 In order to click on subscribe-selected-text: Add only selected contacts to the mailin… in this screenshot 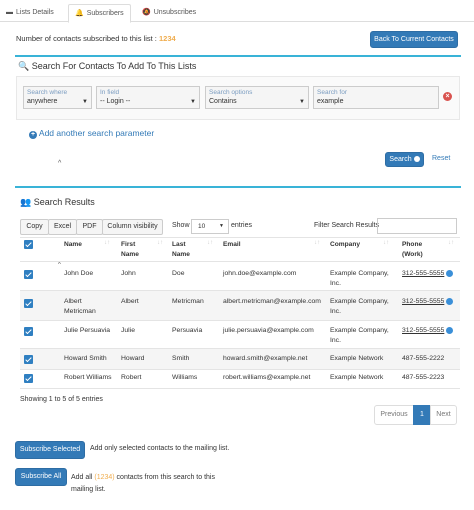, I will do `click(160, 448)`.